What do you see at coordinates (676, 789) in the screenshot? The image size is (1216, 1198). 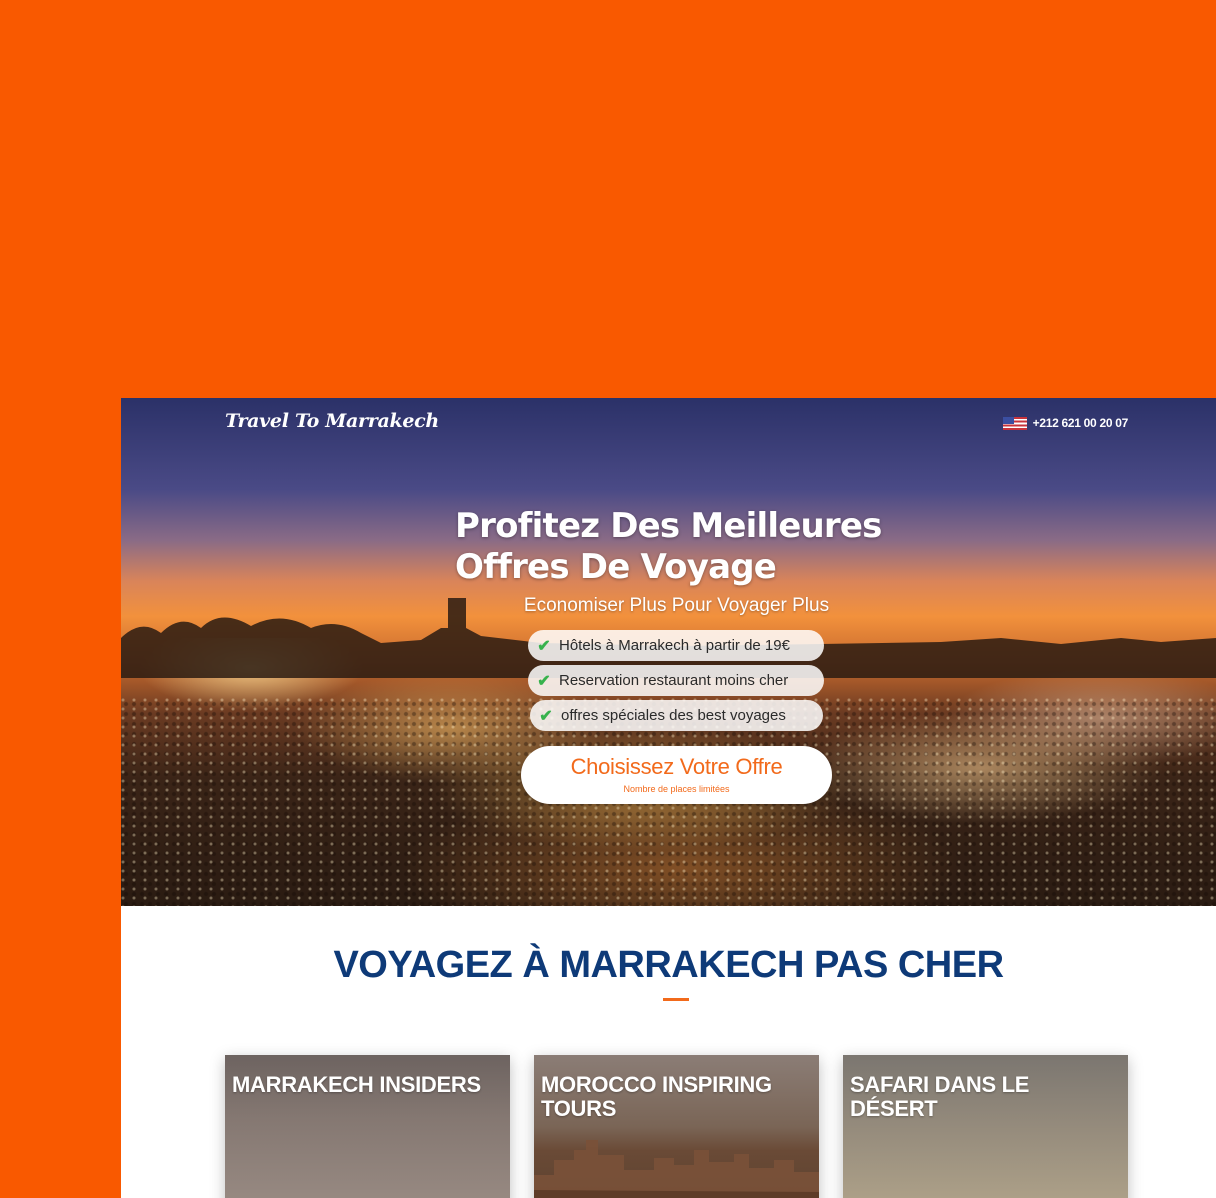 I see `cta-sublabel: Nombre de places limitées` at bounding box center [676, 789].